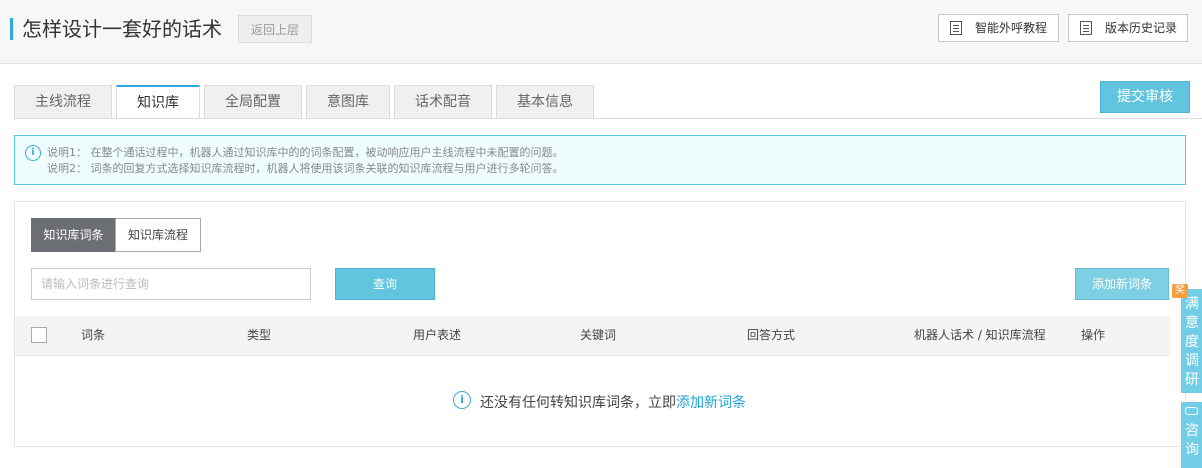 The height and width of the screenshot is (468, 1202). Describe the element at coordinates (1011, 28) in the screenshot. I see `tutorial-button-label: 智能外呼教程` at that location.